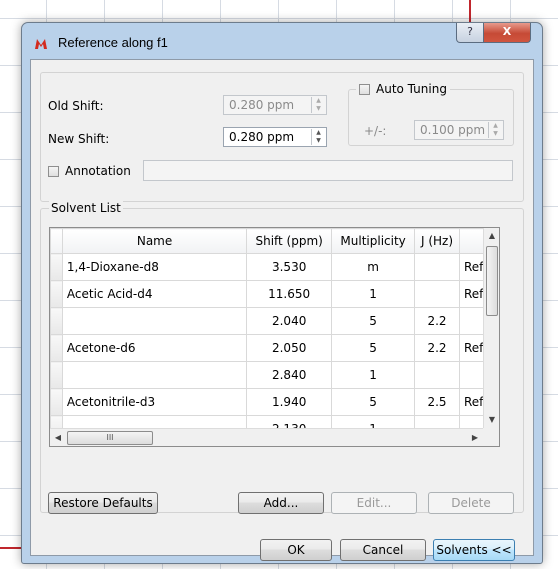 This screenshot has height=569, width=558. Describe the element at coordinates (289, 267) in the screenshot. I see `cell-shift: 3.530` at that location.